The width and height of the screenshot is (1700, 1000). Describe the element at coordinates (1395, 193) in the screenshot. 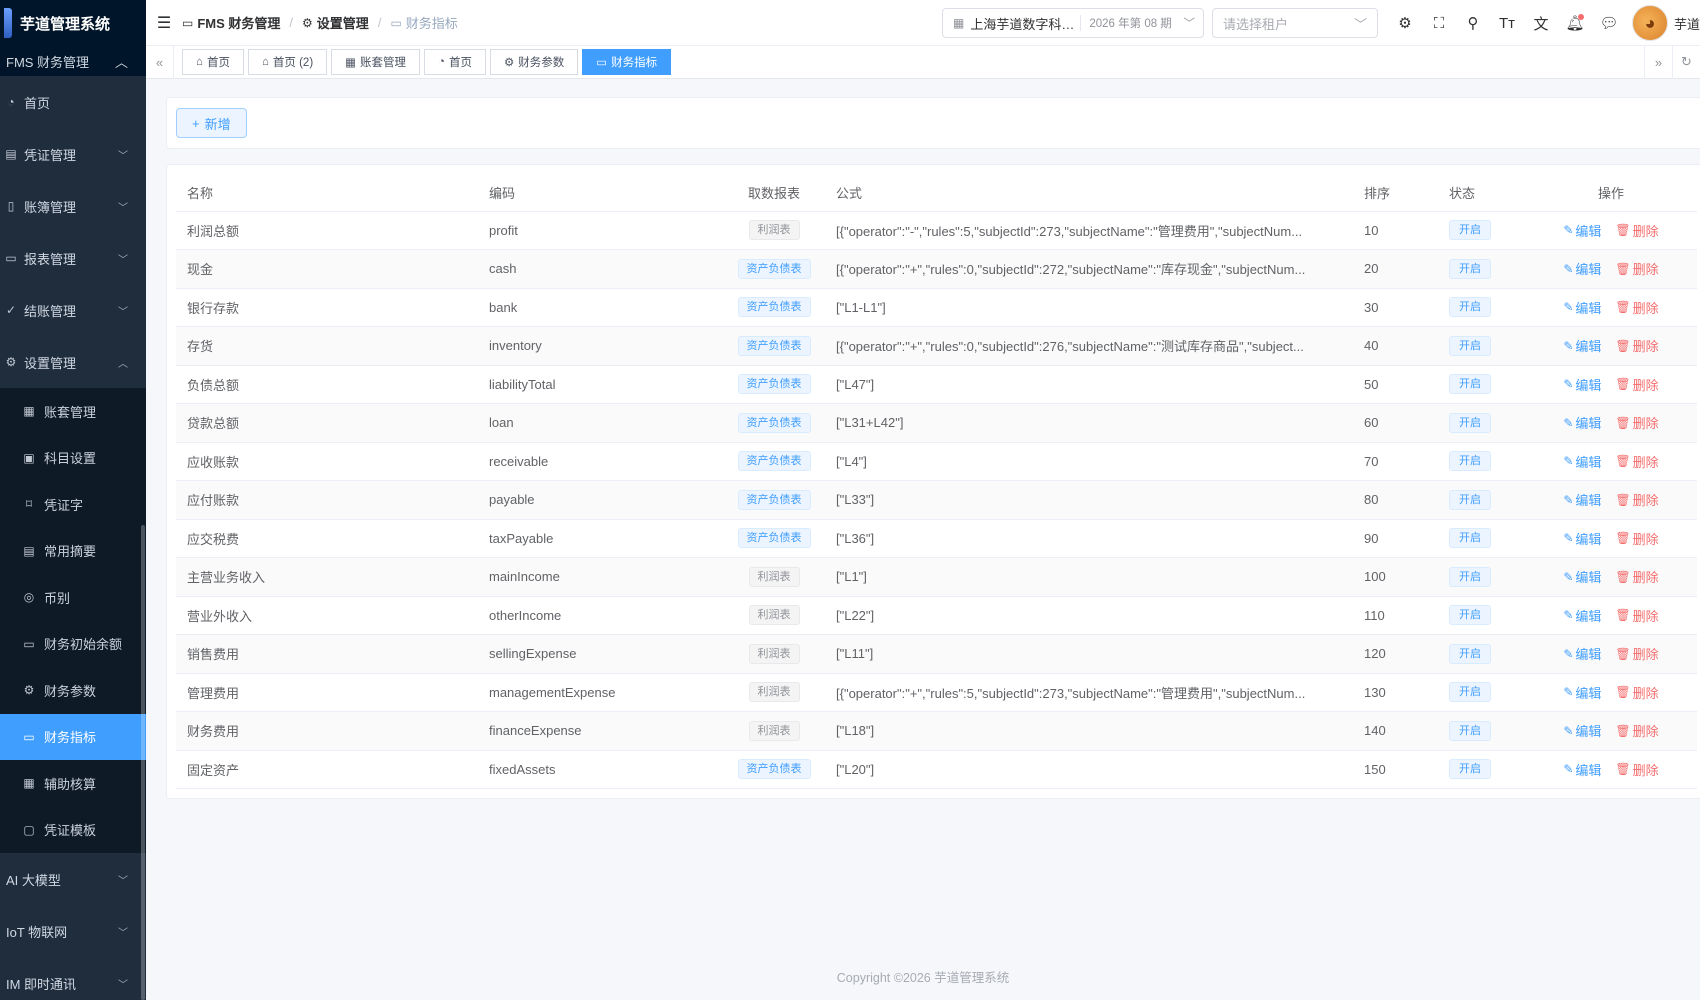

I see `column-header-sort: 排序` at that location.